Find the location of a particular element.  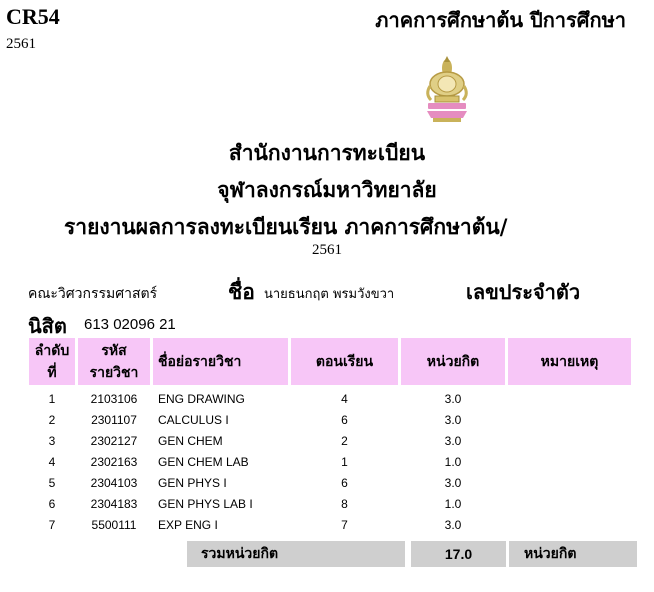

cell-code: 2302163 is located at coordinates (114, 461).